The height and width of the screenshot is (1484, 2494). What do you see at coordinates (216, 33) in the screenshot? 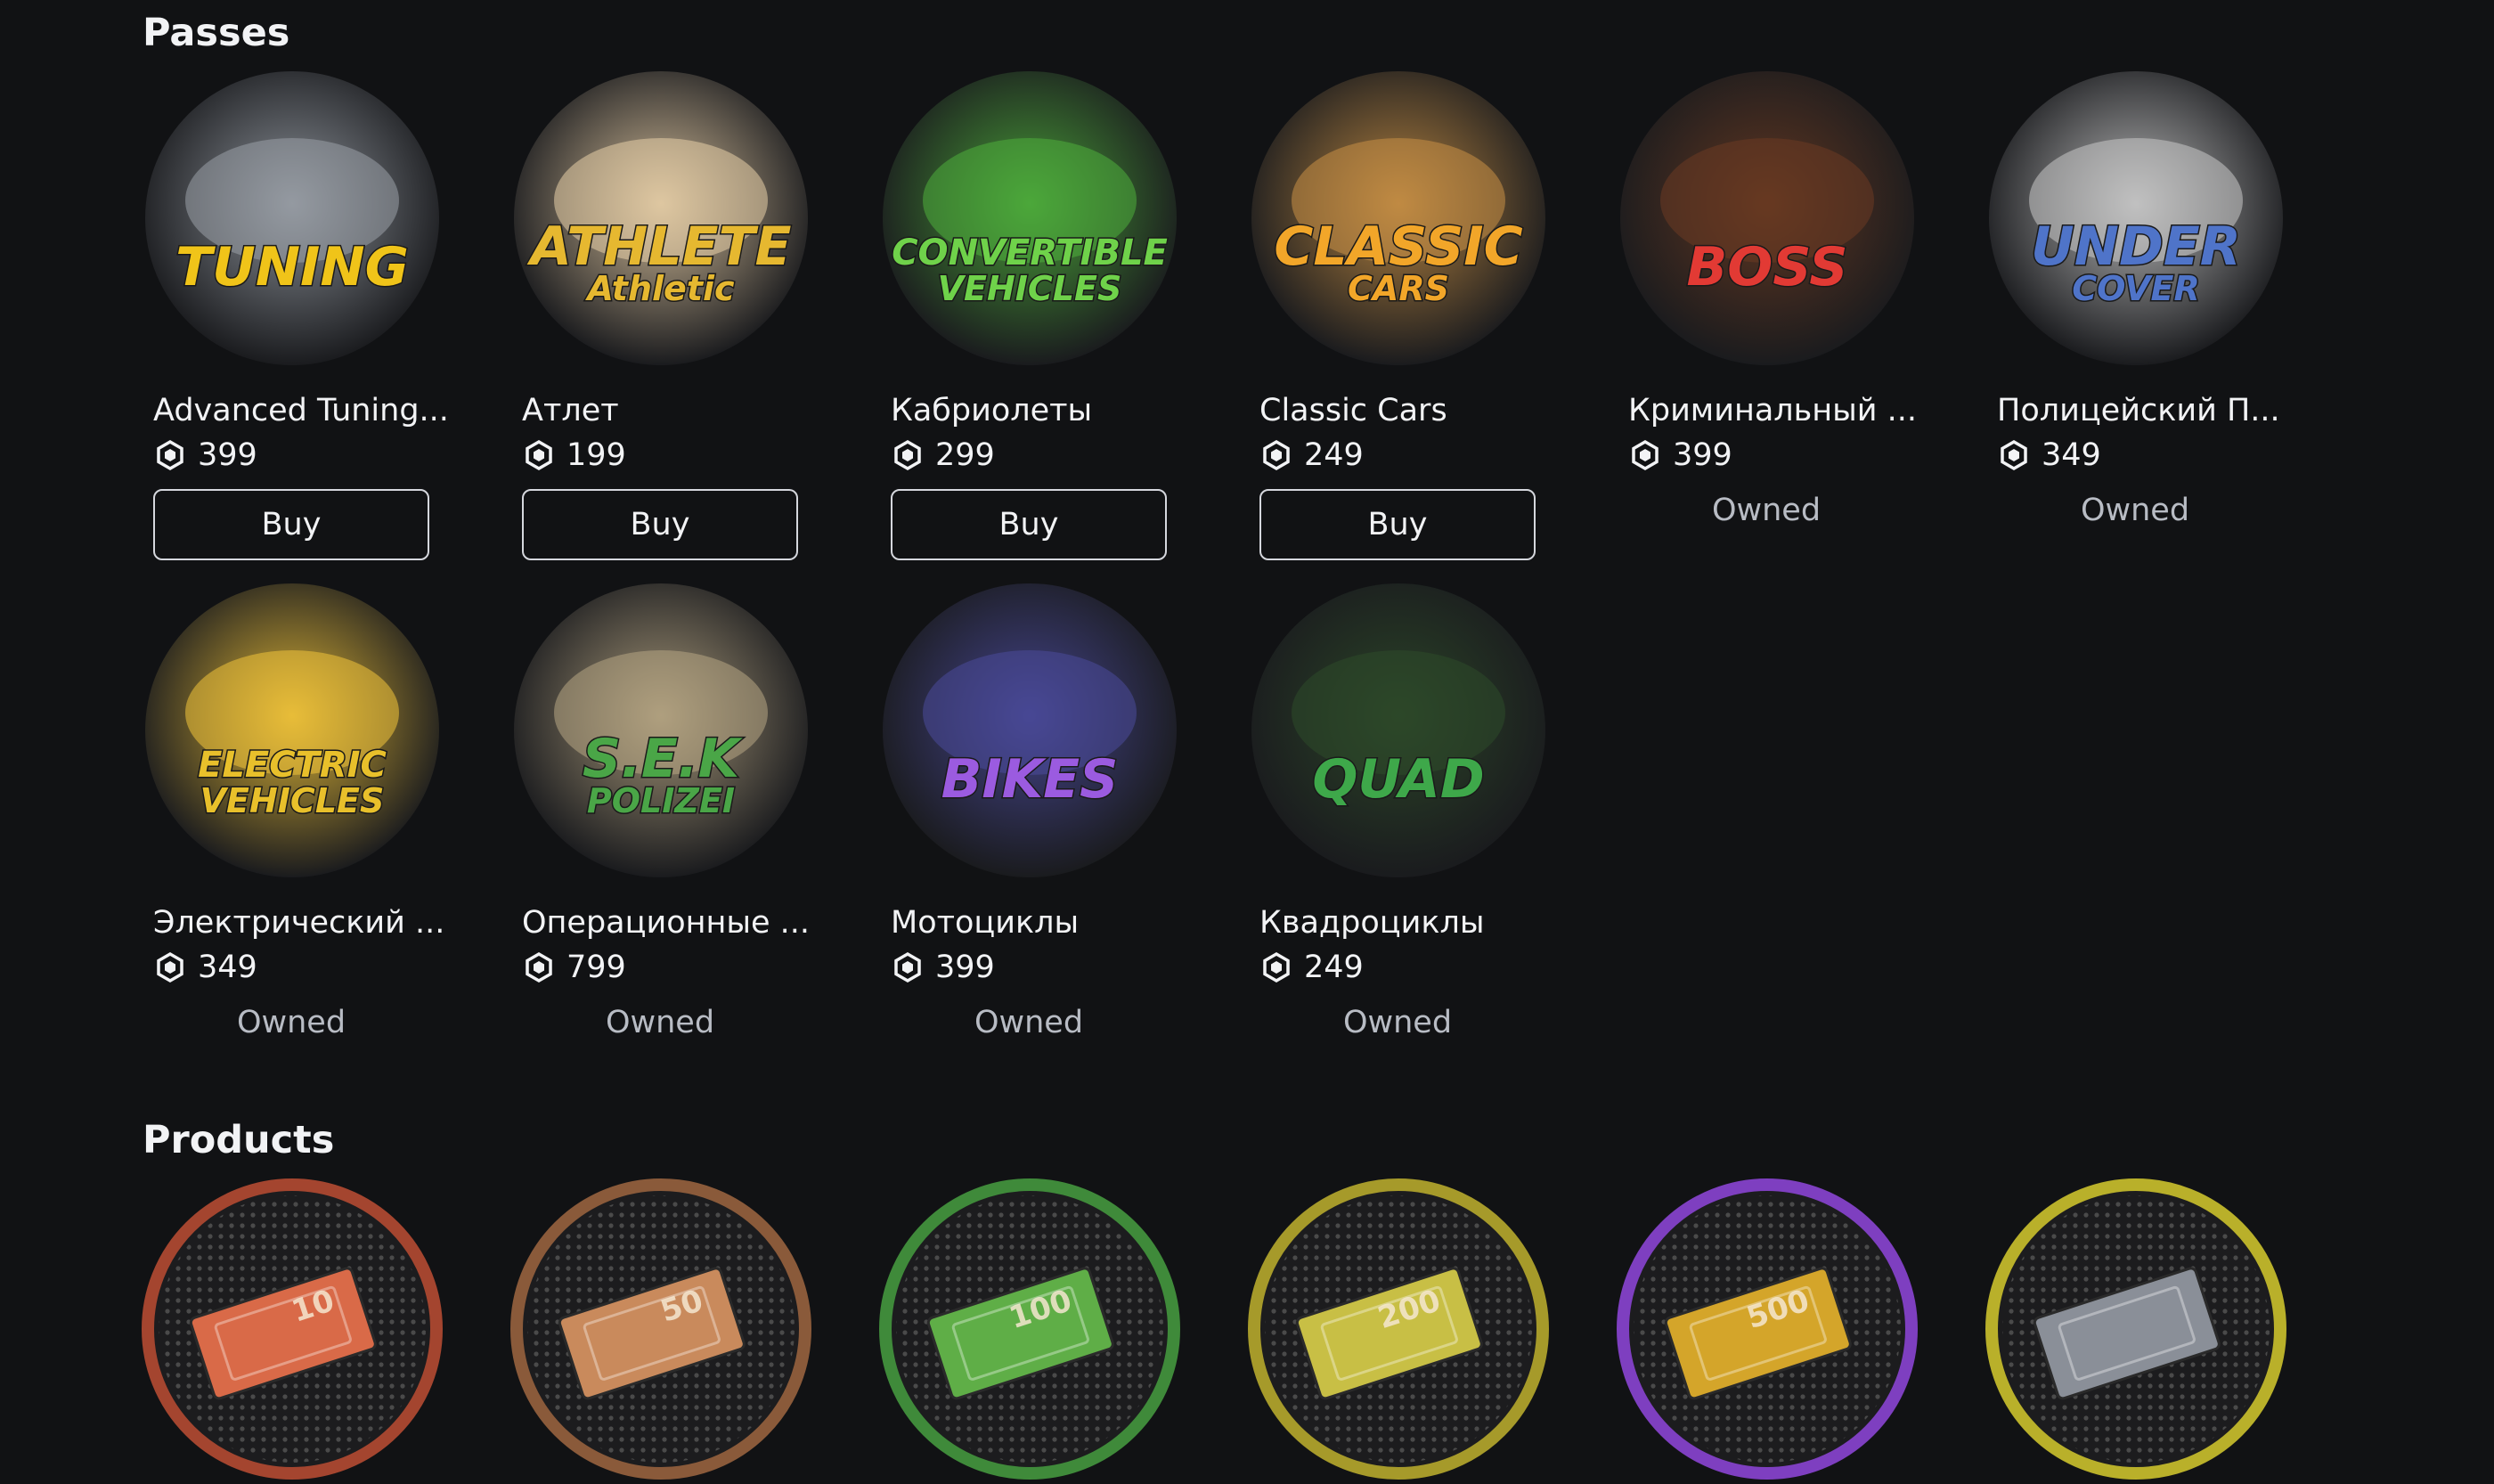
I see `passes-title: Passes` at bounding box center [216, 33].